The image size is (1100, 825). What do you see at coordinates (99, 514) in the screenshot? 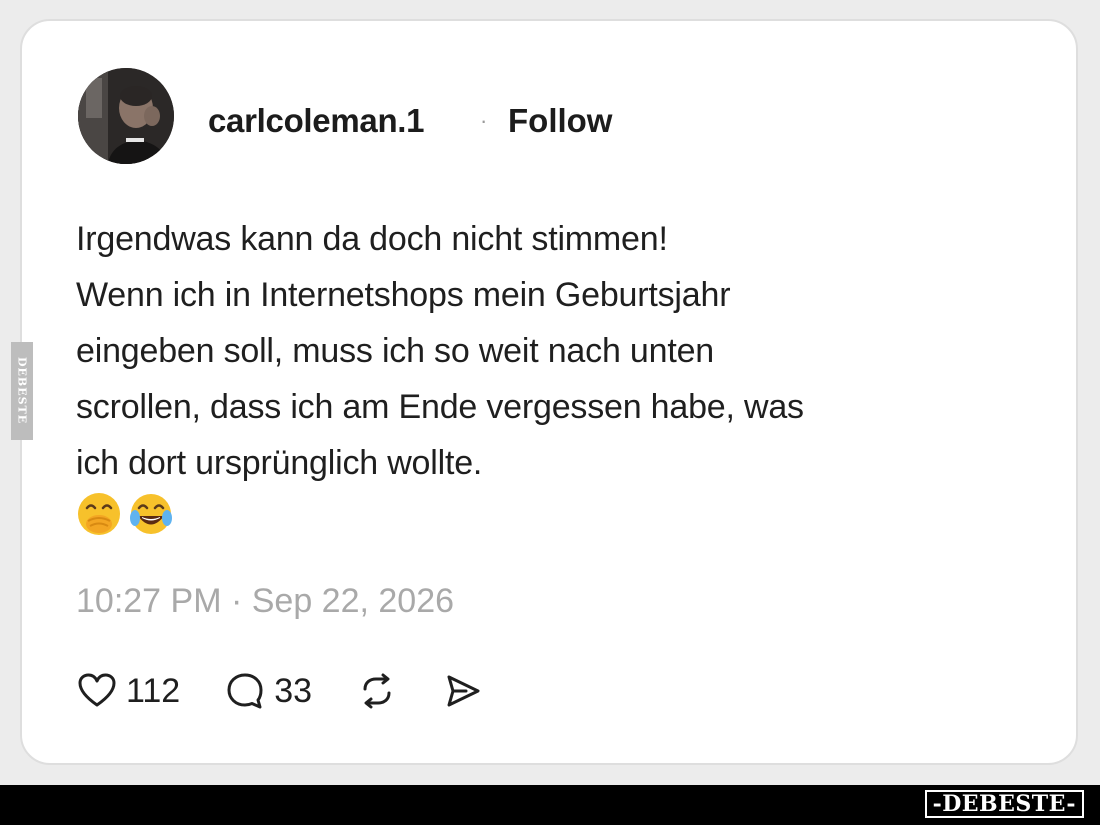
I see `face-with-hand-over-mouth-emoji` at bounding box center [99, 514].